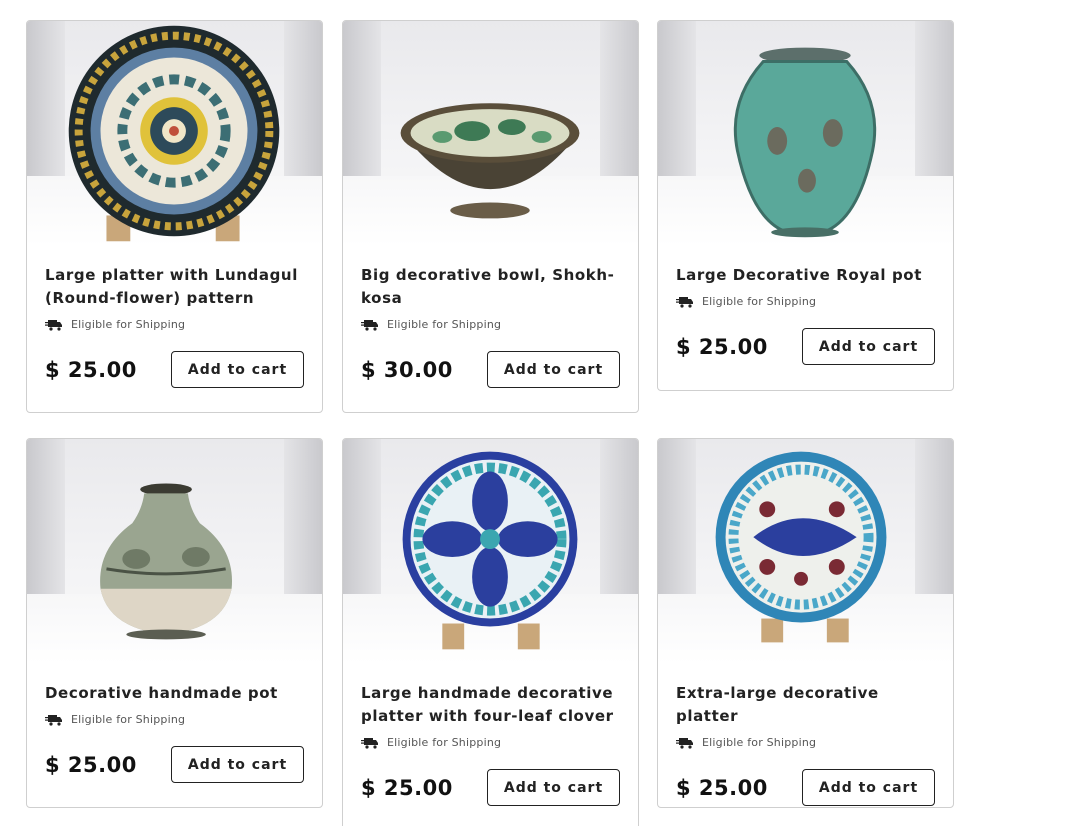  I want to click on vase-image, so click(805, 133).